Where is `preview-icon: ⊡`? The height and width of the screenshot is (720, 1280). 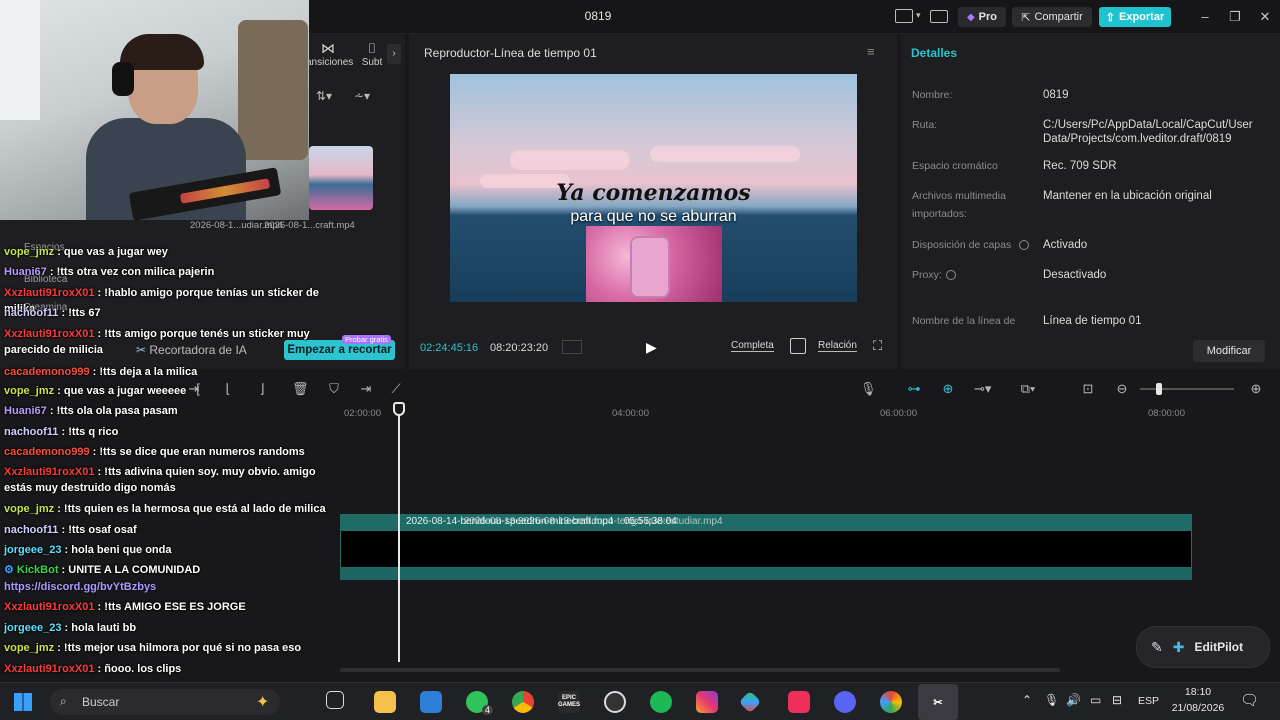 preview-icon: ⊡ is located at coordinates (1088, 389).